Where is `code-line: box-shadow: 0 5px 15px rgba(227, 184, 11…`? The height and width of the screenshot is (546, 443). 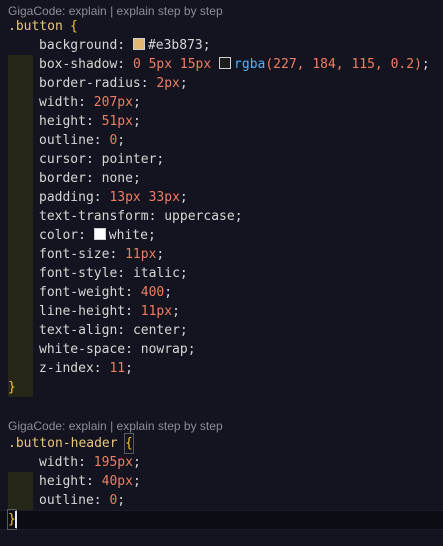
code-line: box-shadow: 0 5px 15px rgba(227, 184, 11… is located at coordinates (221, 74).